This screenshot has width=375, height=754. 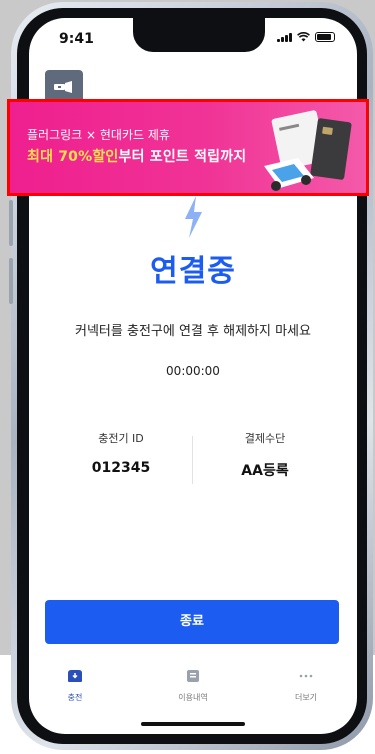 I want to click on home-indicator, so click(x=193, y=724).